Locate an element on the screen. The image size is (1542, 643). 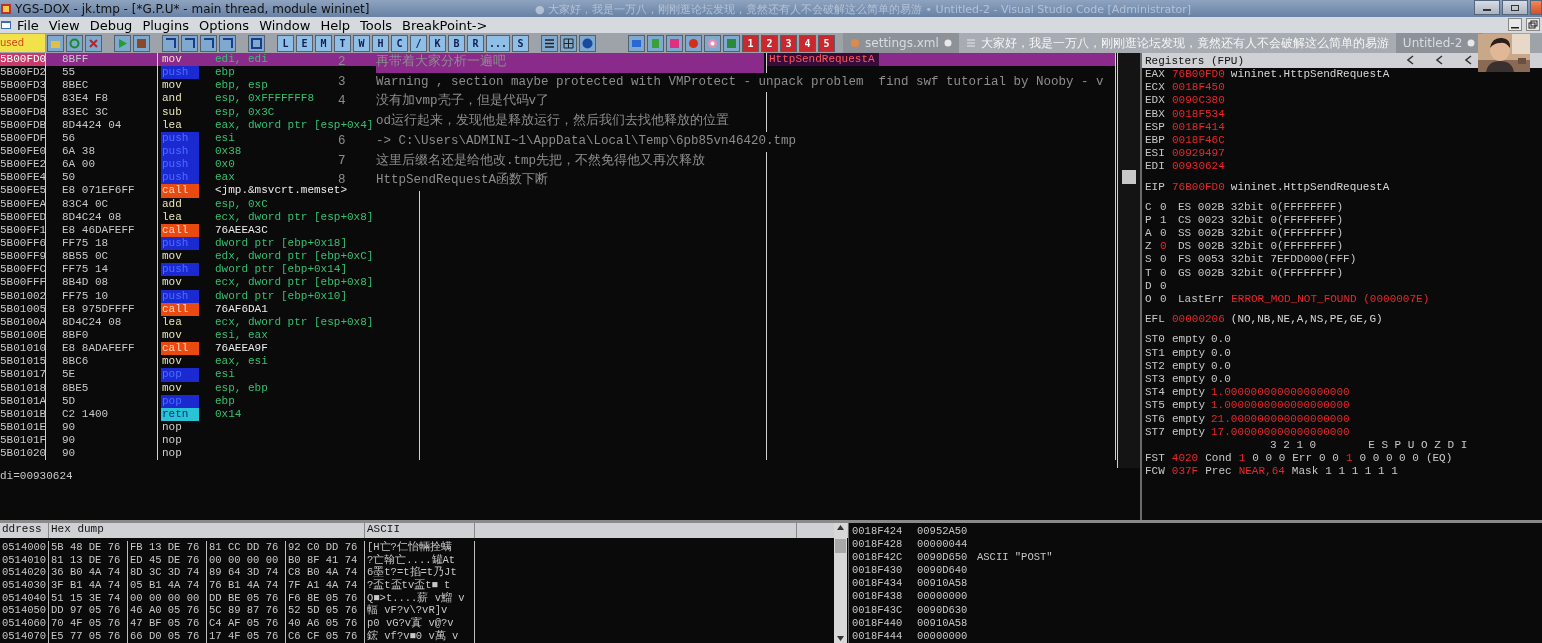
toolbar-button: M is located at coordinates (323, 43).